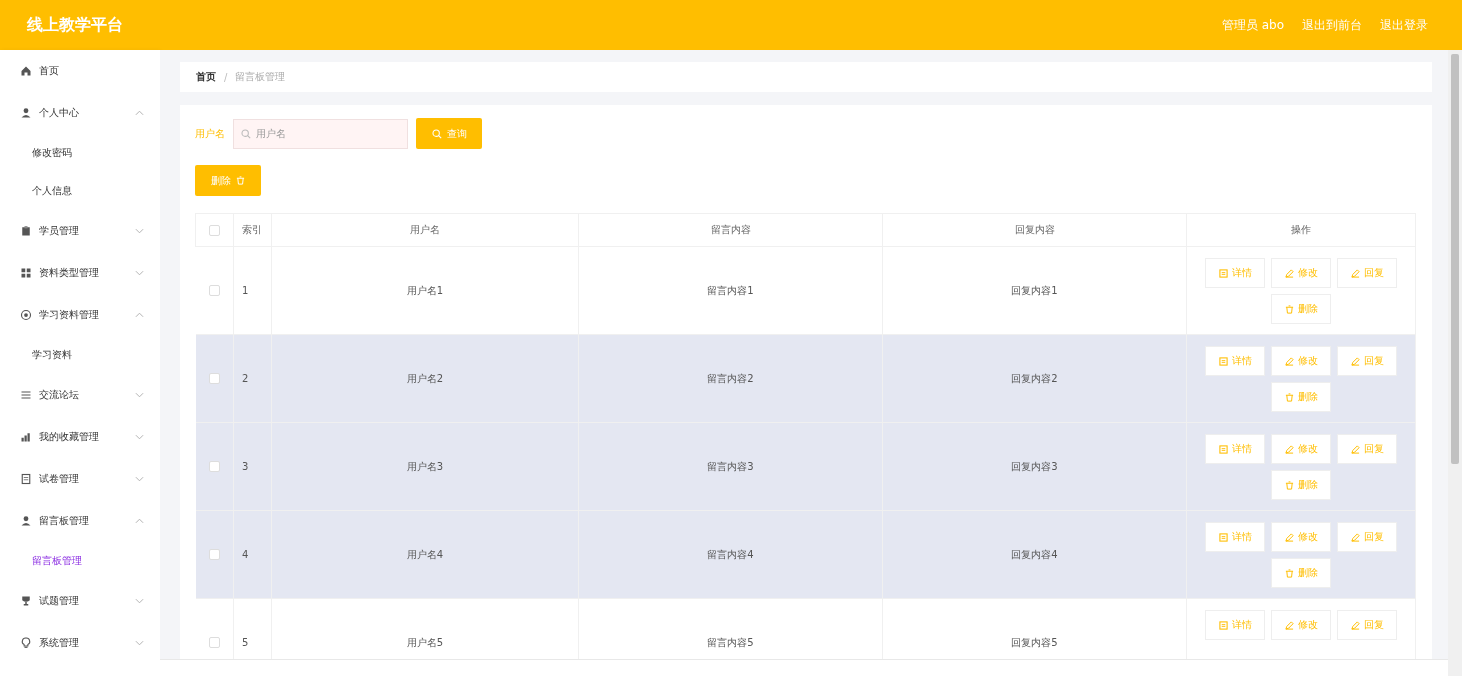 Image resolution: width=1462 pixels, height=676 pixels. What do you see at coordinates (26, 71) in the screenshot?
I see `home-icon` at bounding box center [26, 71].